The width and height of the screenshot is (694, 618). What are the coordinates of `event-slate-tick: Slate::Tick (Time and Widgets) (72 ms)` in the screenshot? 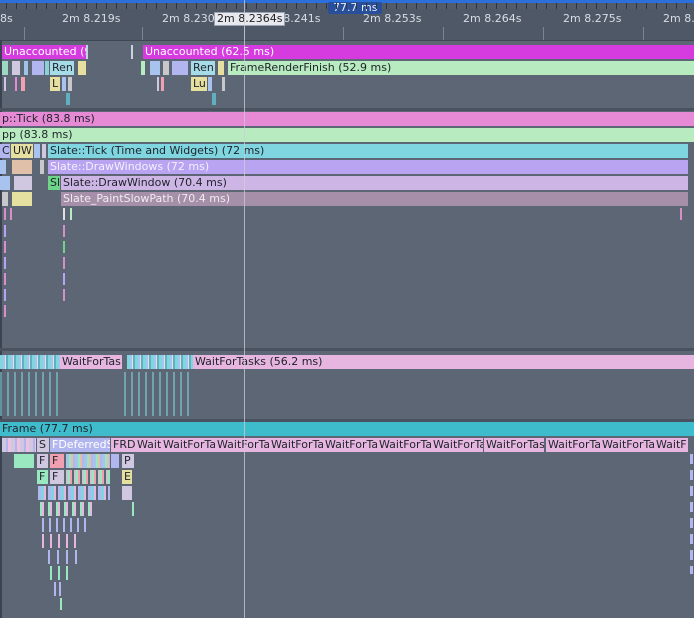 It's located at (368, 151).